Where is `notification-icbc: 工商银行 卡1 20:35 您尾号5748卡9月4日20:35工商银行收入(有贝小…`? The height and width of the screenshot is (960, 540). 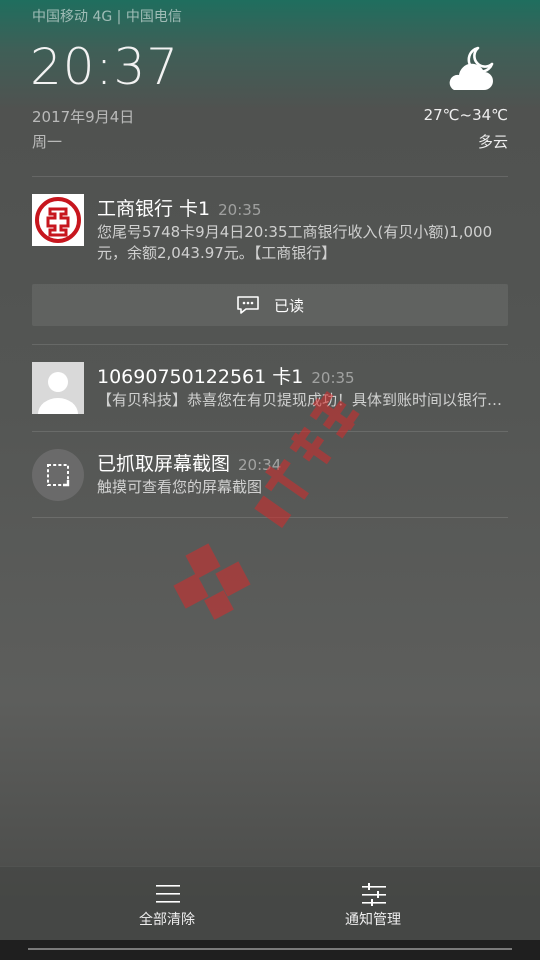
notification-icbc: 工商银行 卡1 20:35 您尾号5748卡9月4日20:35工商银行收入(有贝小… is located at coordinates (270, 234).